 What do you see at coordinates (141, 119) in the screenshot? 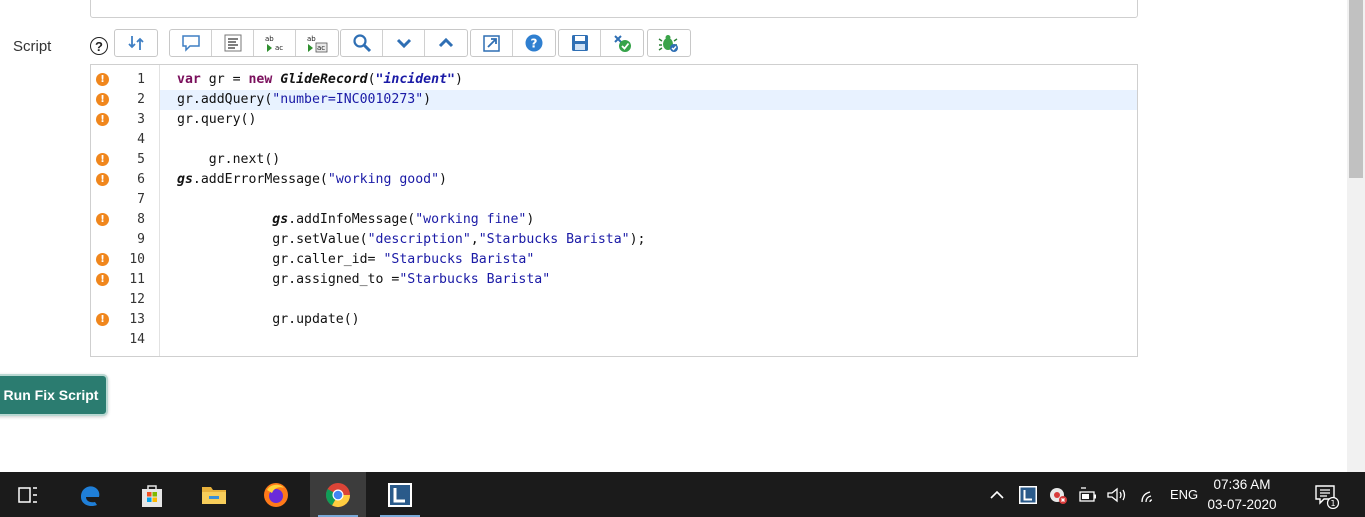
I see `line-number: 3` at bounding box center [141, 119].